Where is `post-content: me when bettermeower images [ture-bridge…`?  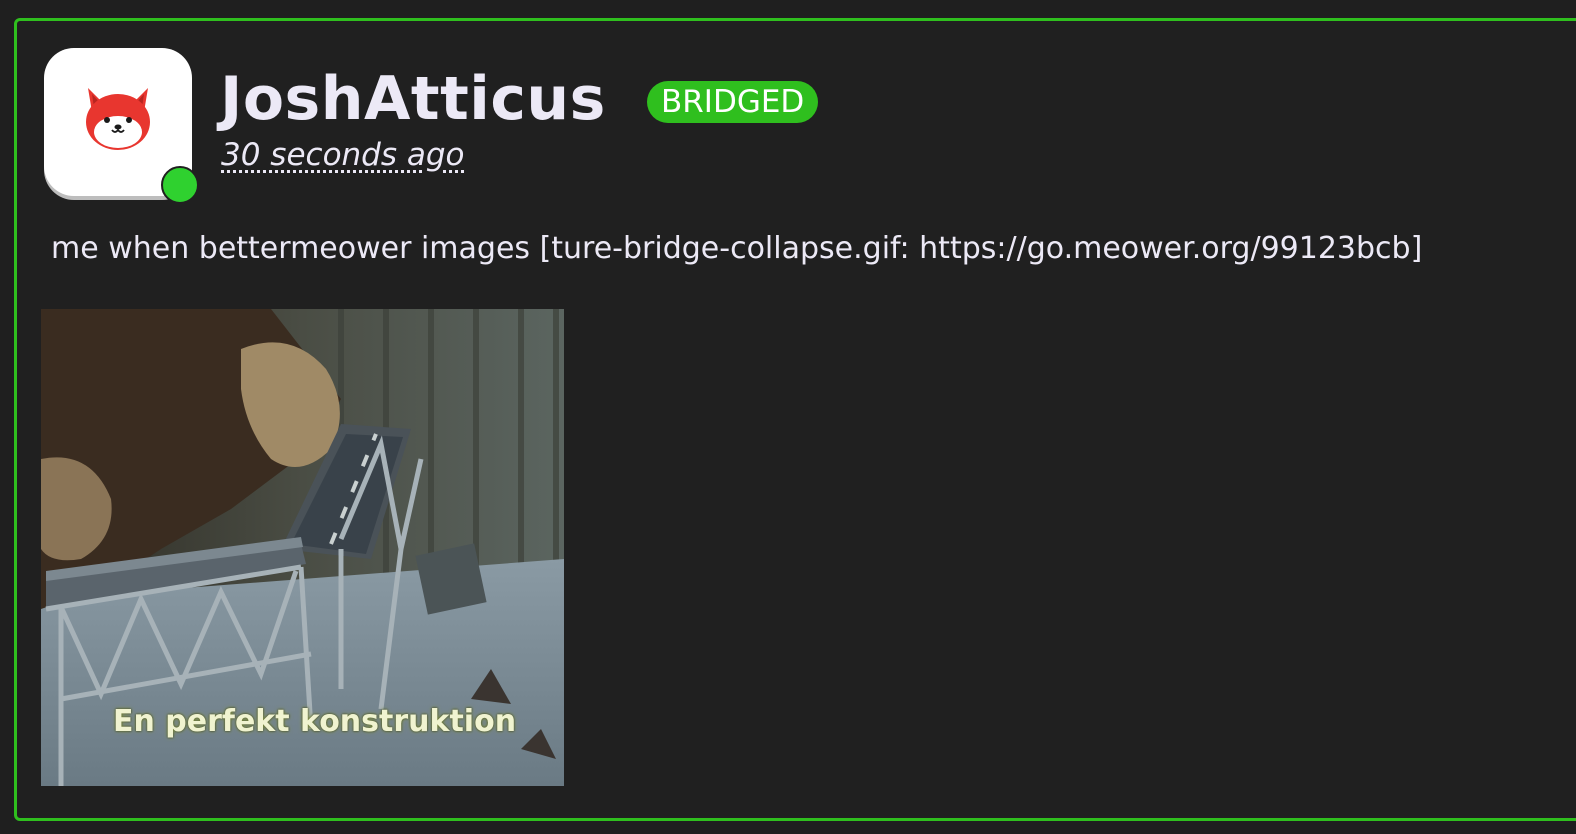 post-content: me when bettermeower images [ture-bridge… is located at coordinates (813, 249).